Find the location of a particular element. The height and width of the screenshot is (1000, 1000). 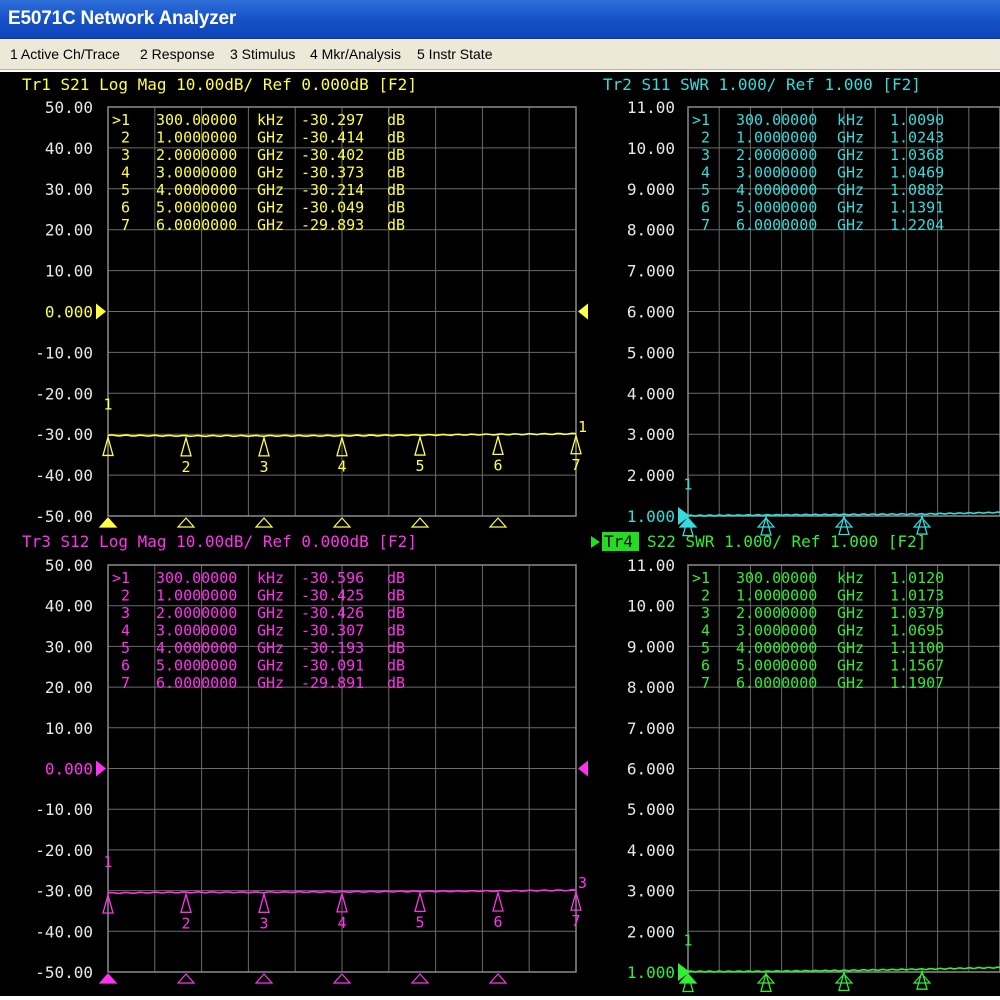

marker-table-row: 4 3.0000000 GHz -30.373 dB is located at coordinates (263, 173).